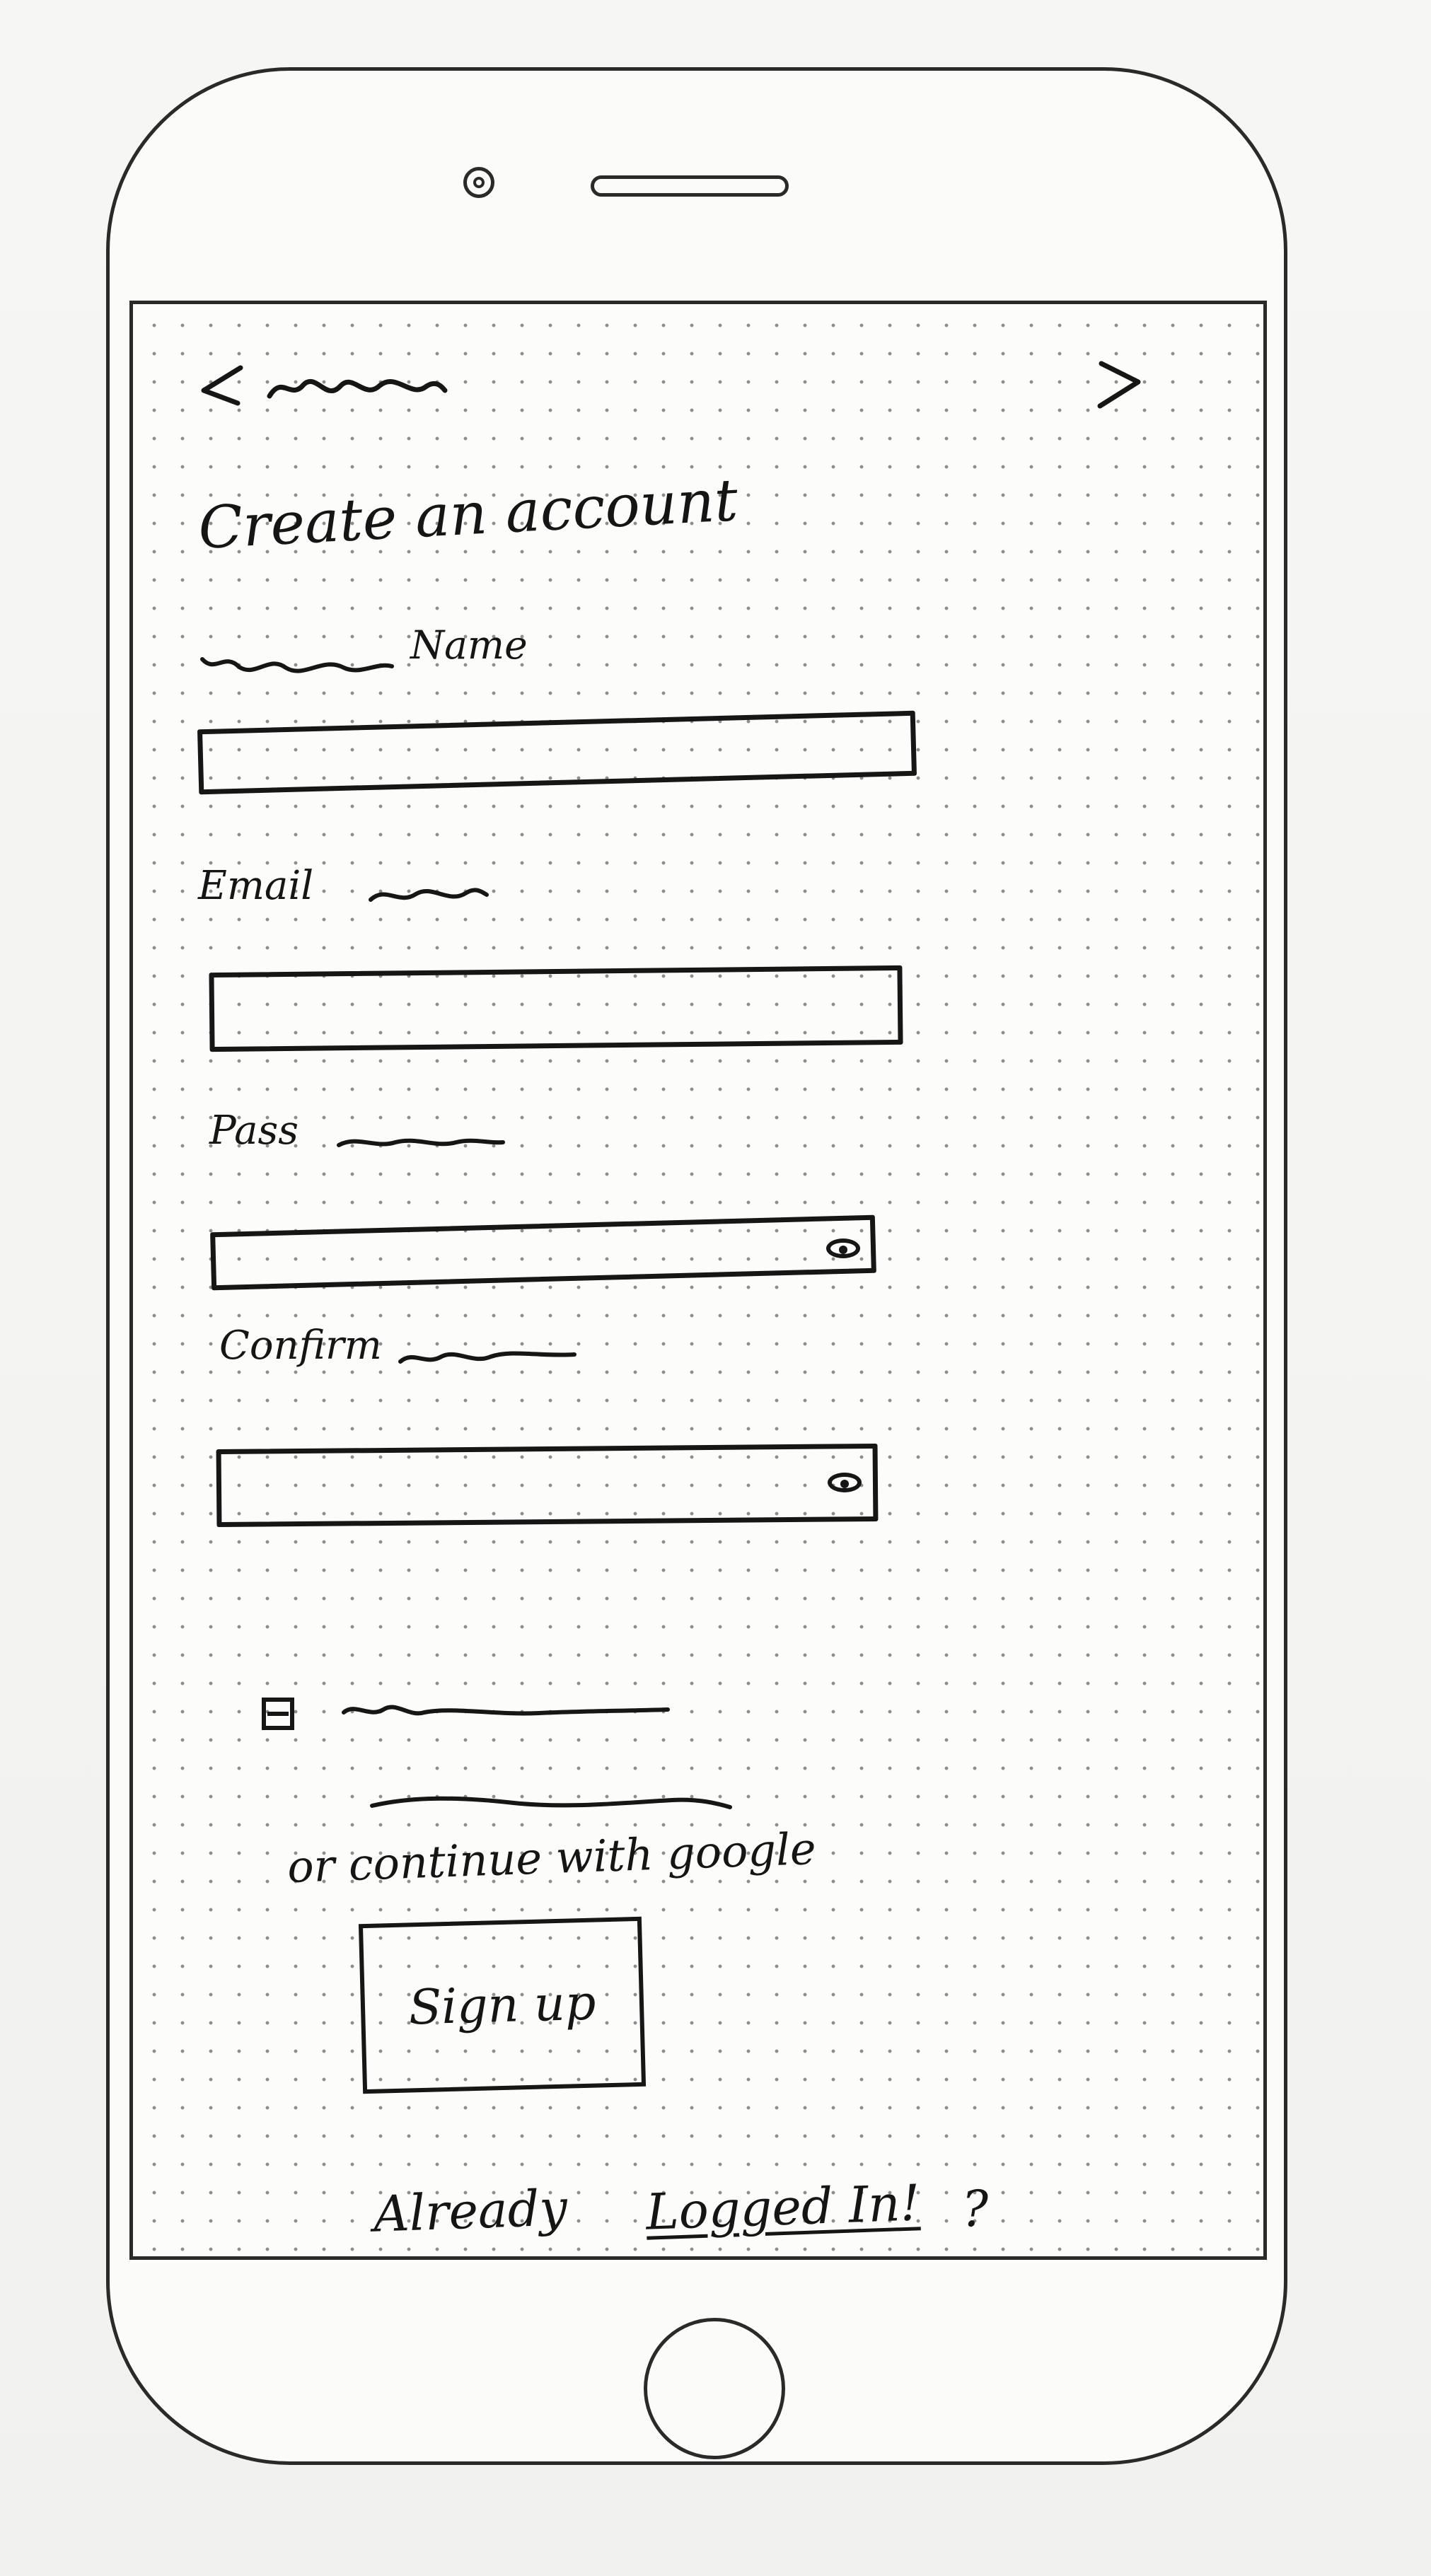 The width and height of the screenshot is (1431, 2576). Describe the element at coordinates (221, 387) in the screenshot. I see `back-chevron-icon` at that location.